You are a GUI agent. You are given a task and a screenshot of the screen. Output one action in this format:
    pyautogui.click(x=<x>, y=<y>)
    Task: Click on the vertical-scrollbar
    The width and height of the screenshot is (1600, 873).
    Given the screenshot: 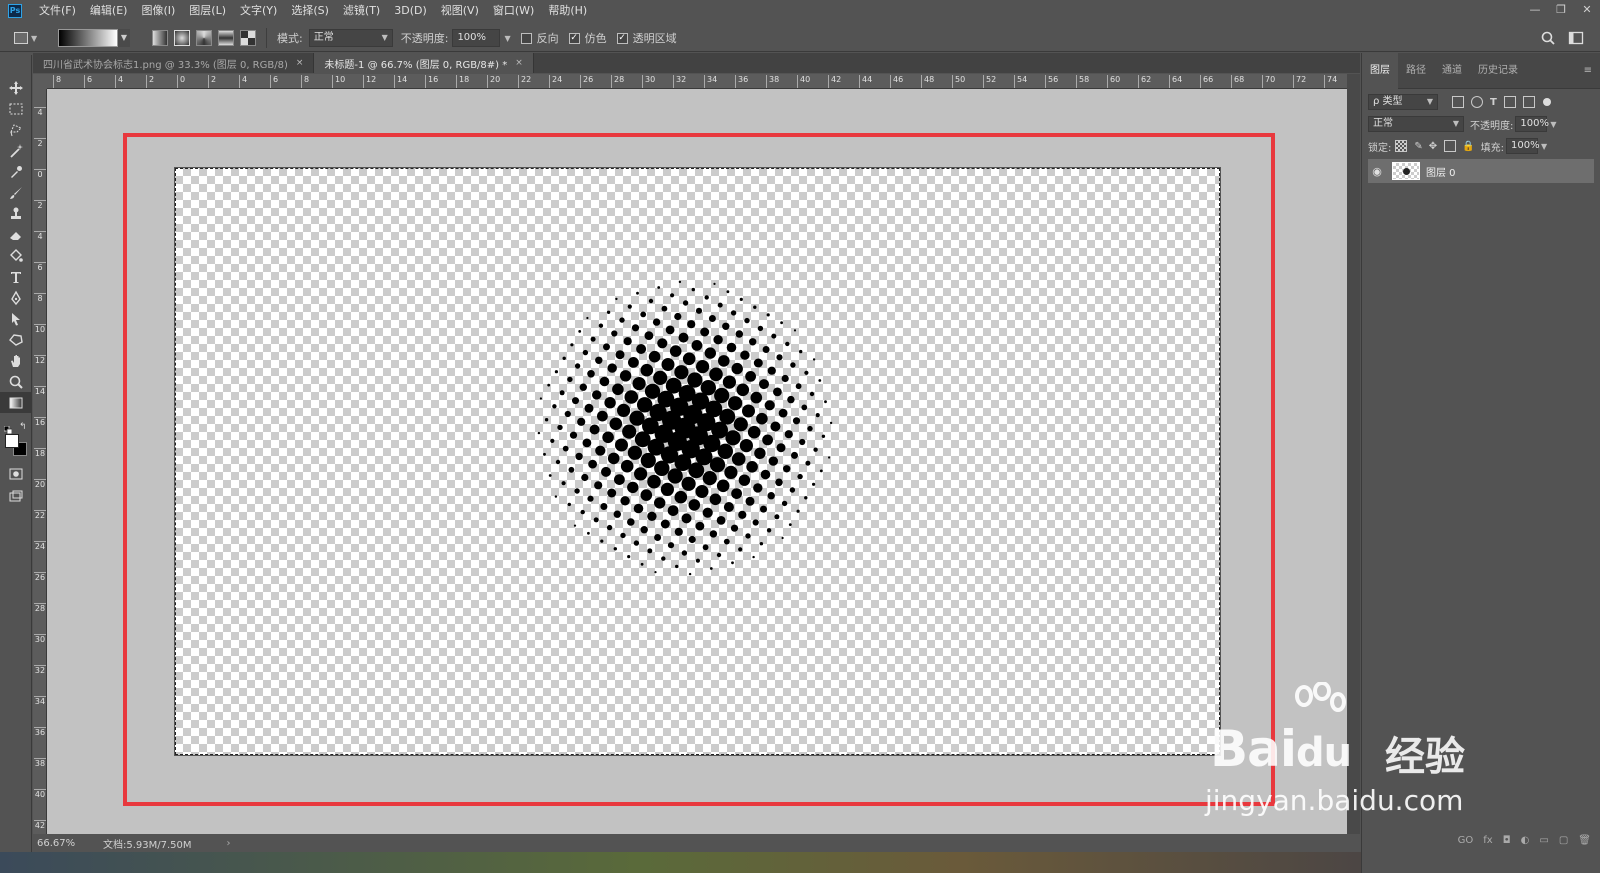 What is the action you would take?
    pyautogui.click(x=1353, y=454)
    